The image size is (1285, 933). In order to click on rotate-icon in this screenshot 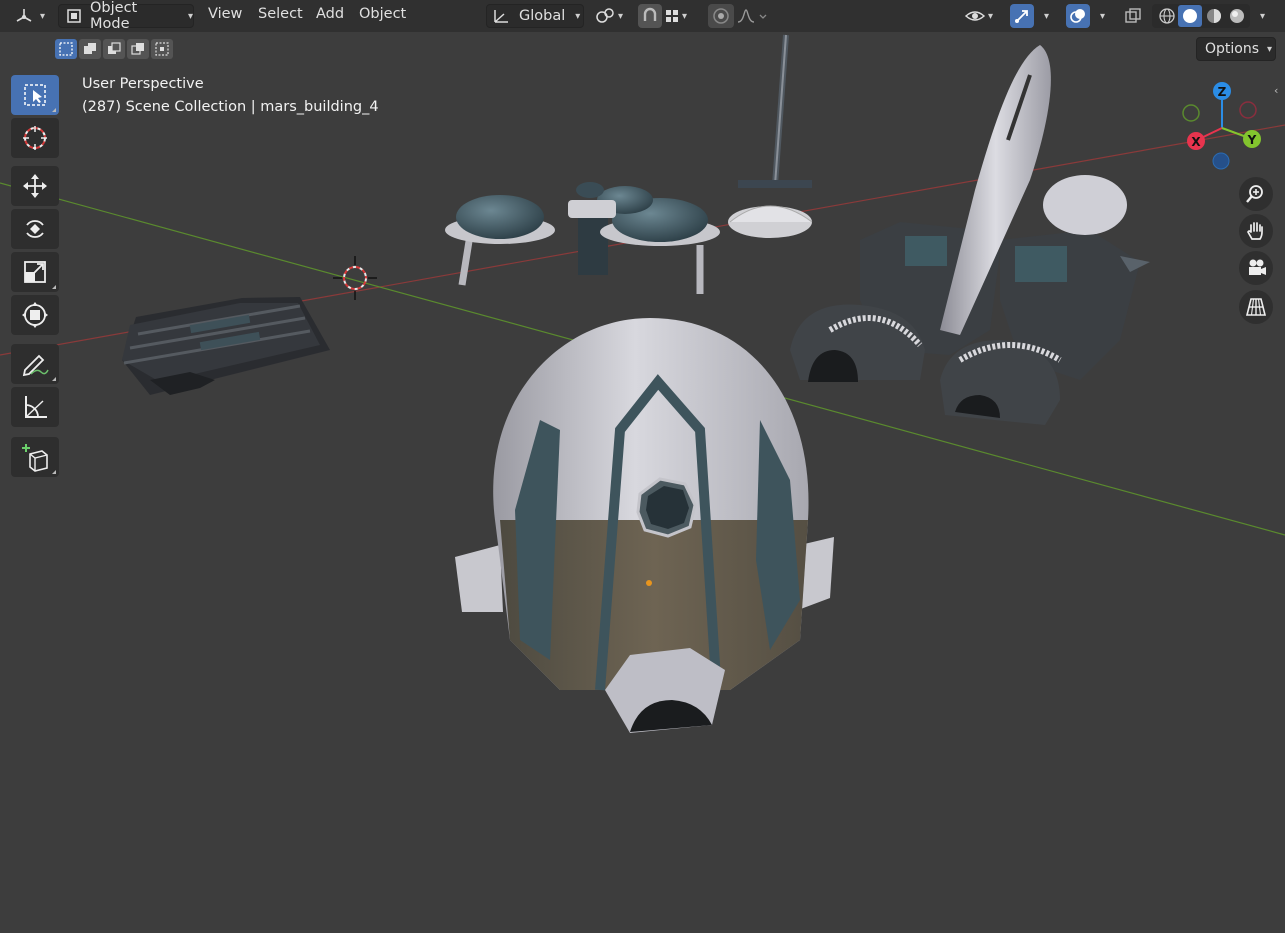, I will do `click(35, 229)`.